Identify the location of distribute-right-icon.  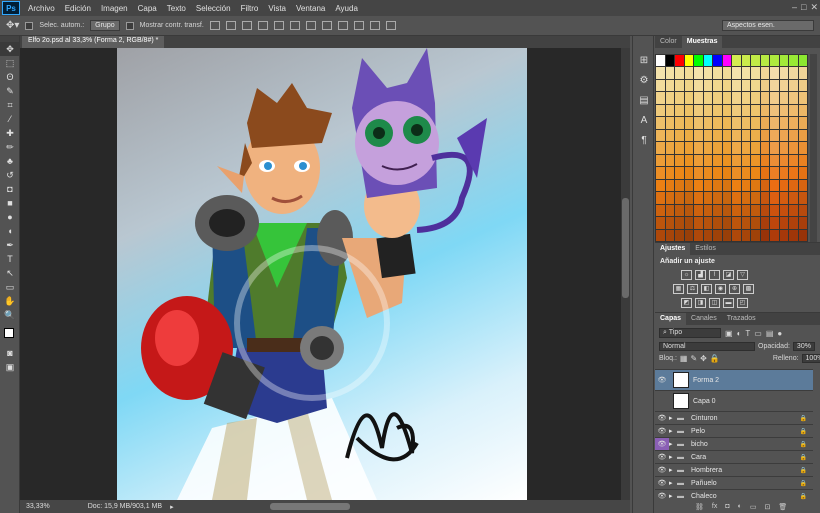
(390, 25).